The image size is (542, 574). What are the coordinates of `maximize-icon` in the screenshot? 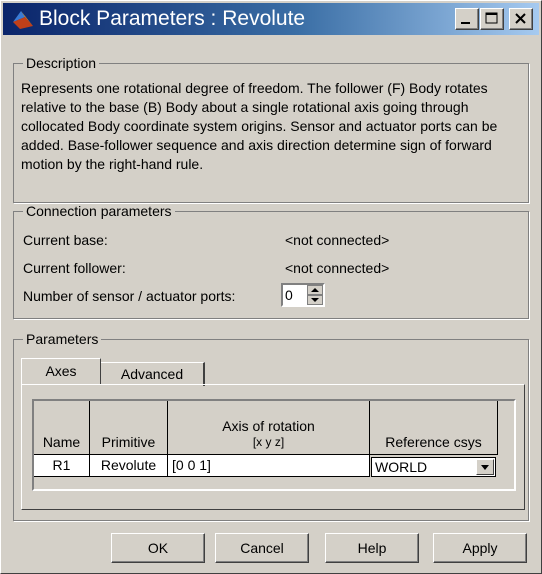 It's located at (491, 18).